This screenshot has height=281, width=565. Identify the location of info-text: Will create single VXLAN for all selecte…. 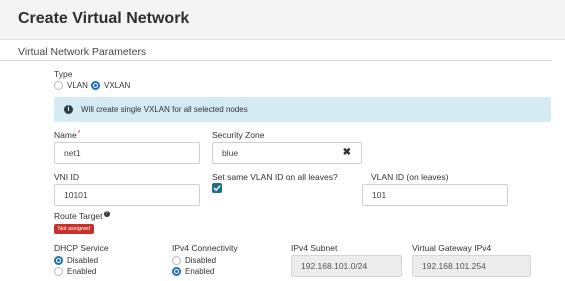
(164, 109).